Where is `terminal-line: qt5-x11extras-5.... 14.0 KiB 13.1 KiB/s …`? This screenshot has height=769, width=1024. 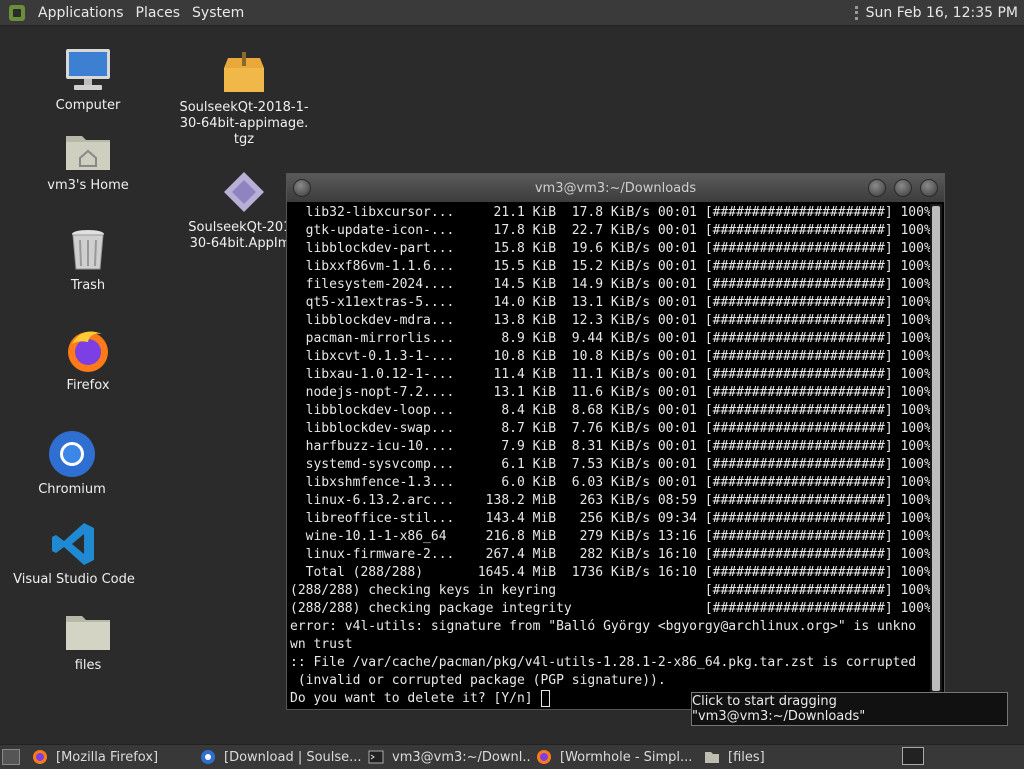
terminal-line: qt5-x11extras-5.... 14.0 KiB 13.1 KiB/s … is located at coordinates (610, 302).